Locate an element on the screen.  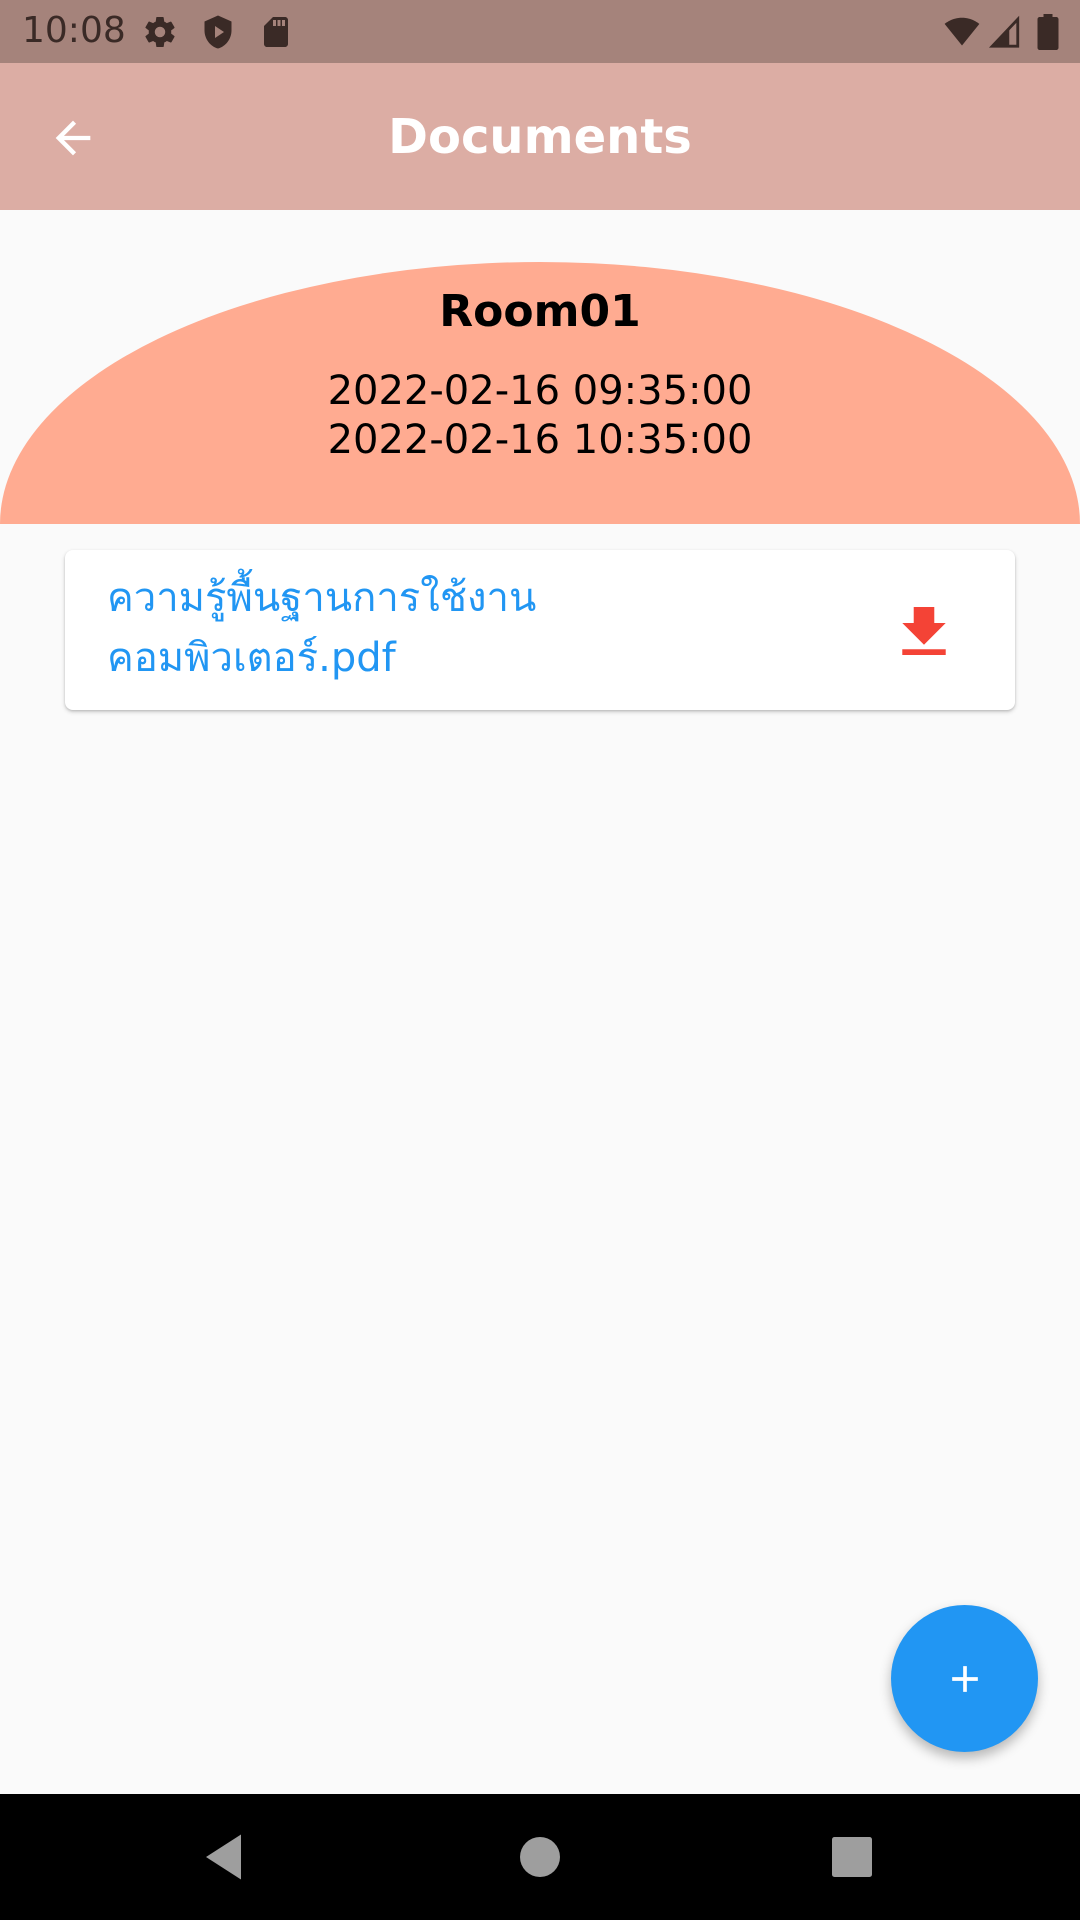
room-start-time: 2022-02-16 09:35:00 is located at coordinates (540, 391).